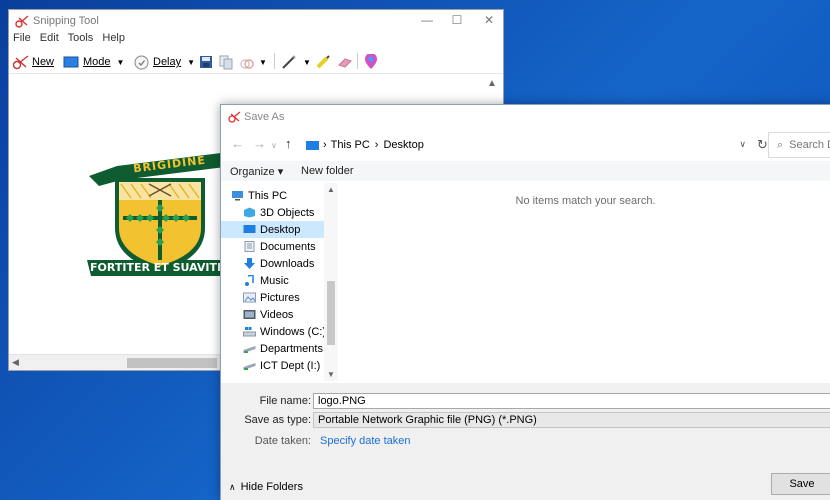 This screenshot has height=500, width=830. I want to click on new-folder-button: New folder, so click(327, 171).